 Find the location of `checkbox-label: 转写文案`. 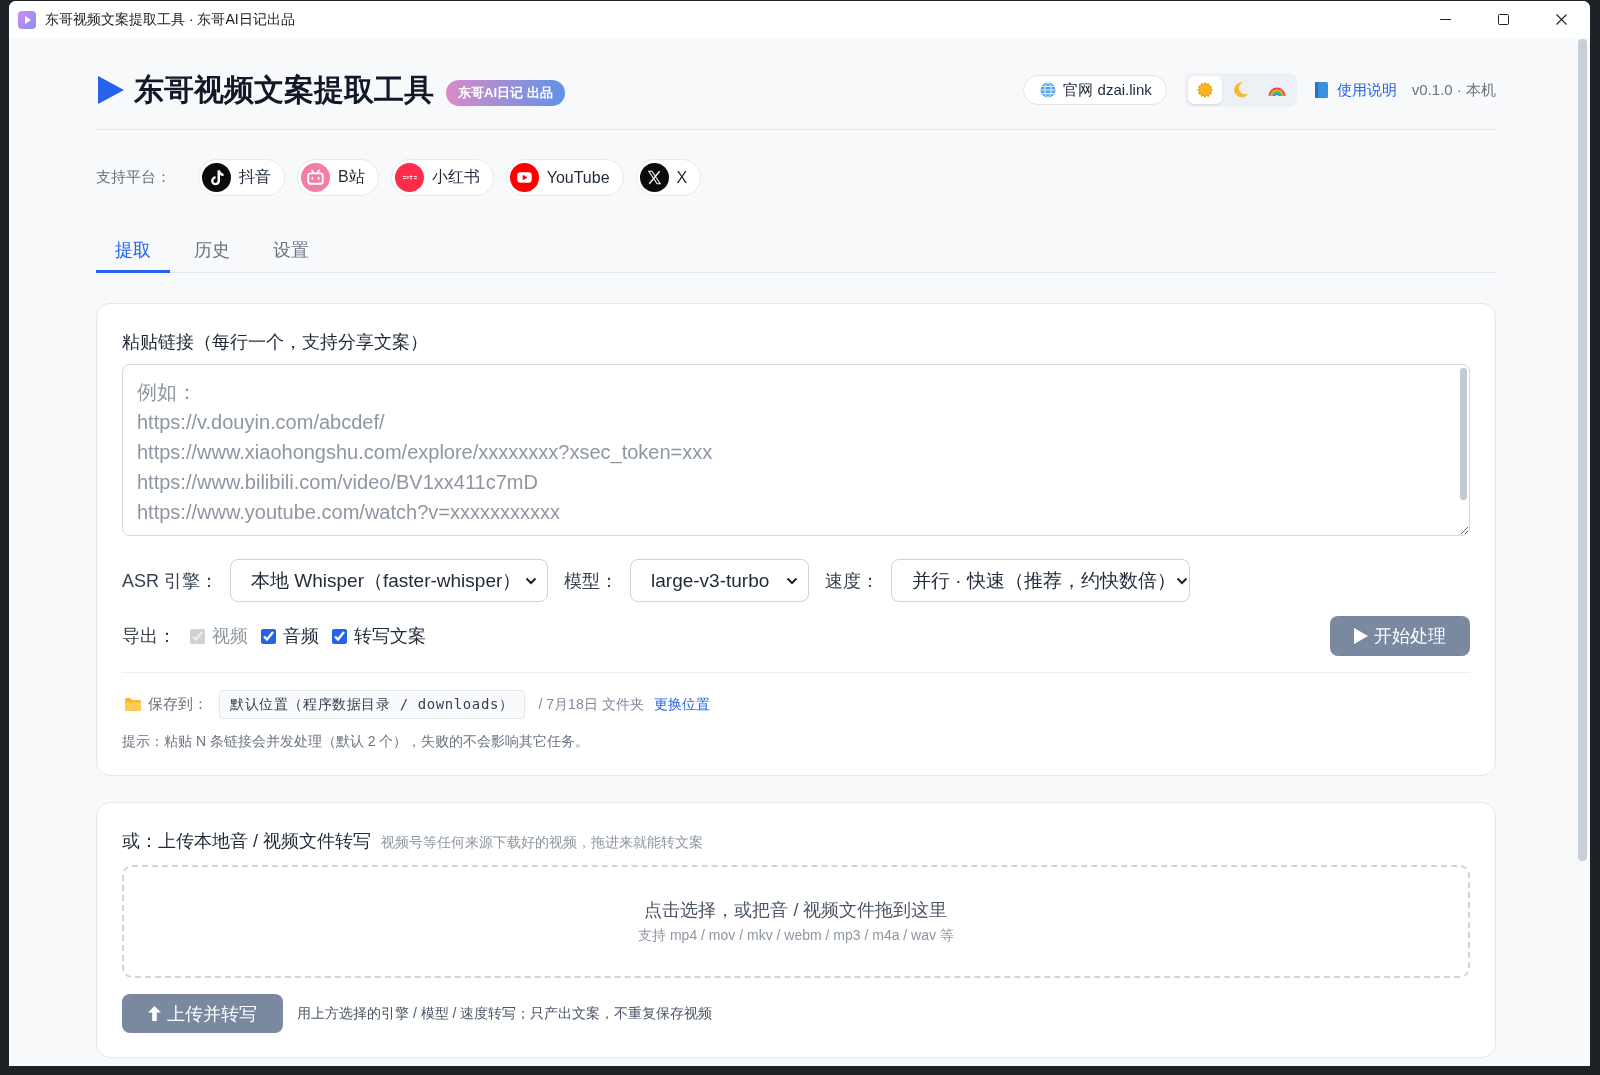

checkbox-label: 转写文案 is located at coordinates (390, 636).